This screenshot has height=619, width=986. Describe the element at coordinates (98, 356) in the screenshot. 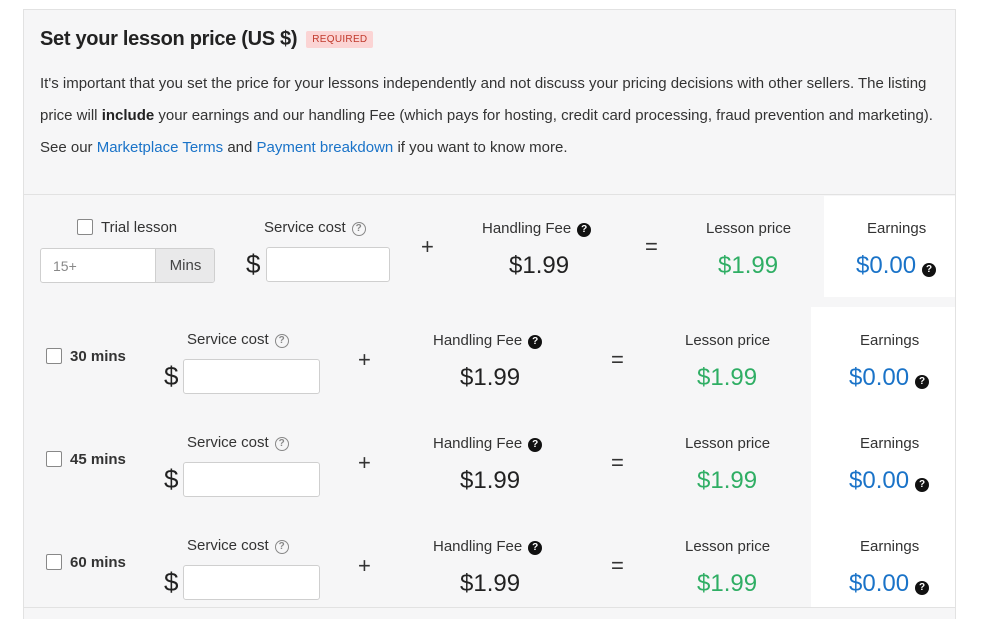

I see `duration-label-30: 30 mins` at that location.